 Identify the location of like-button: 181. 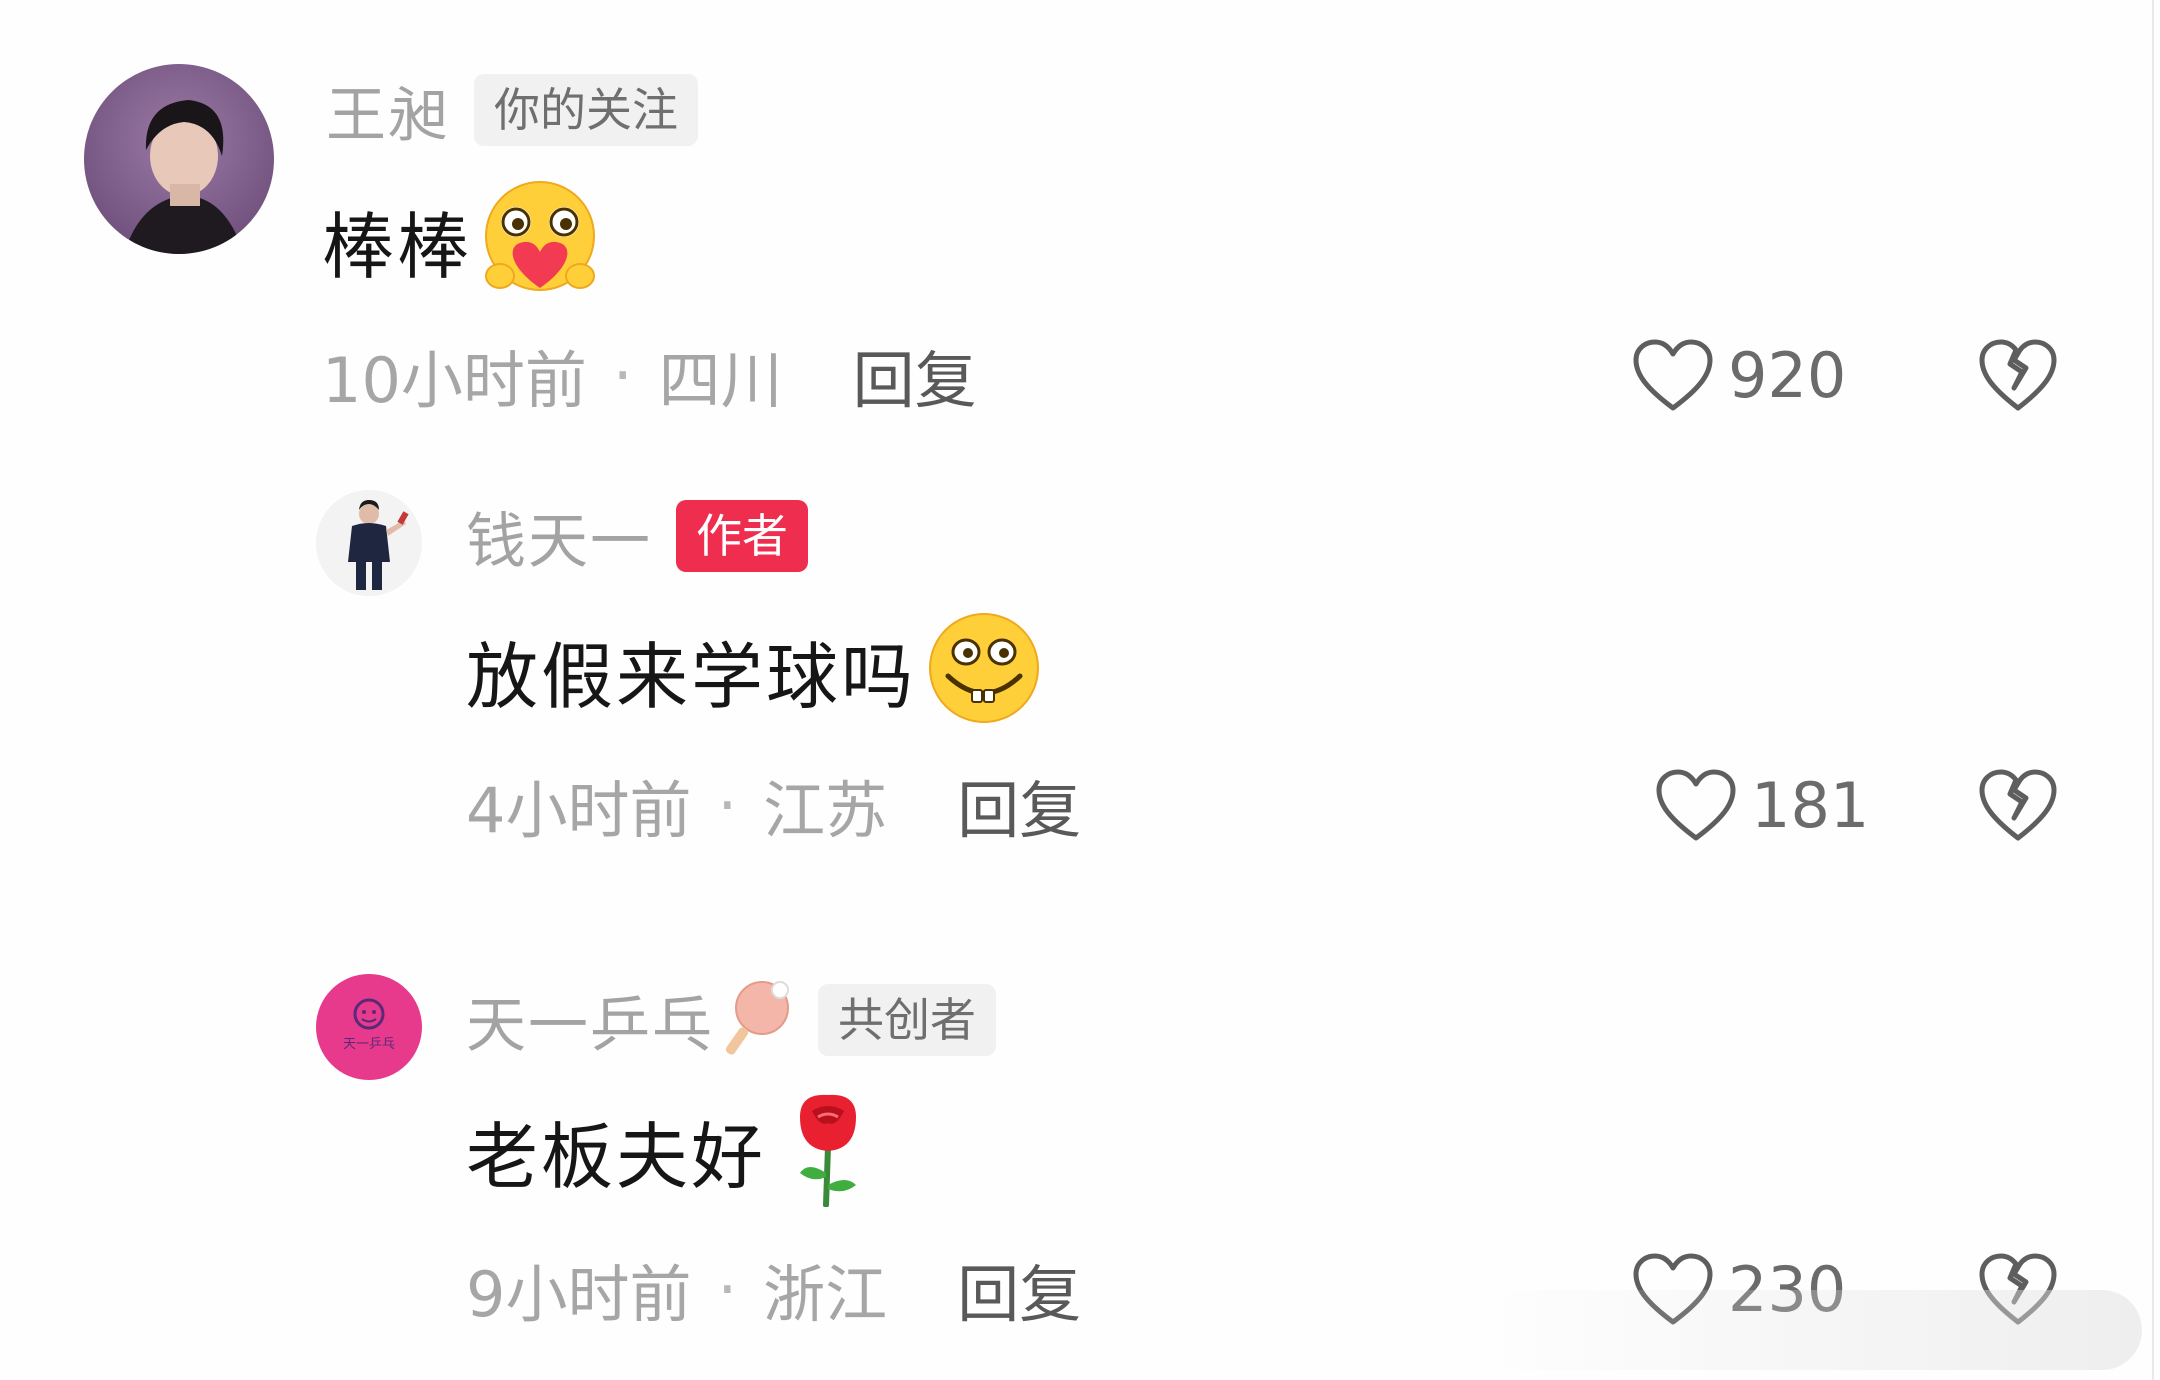
(1762, 805).